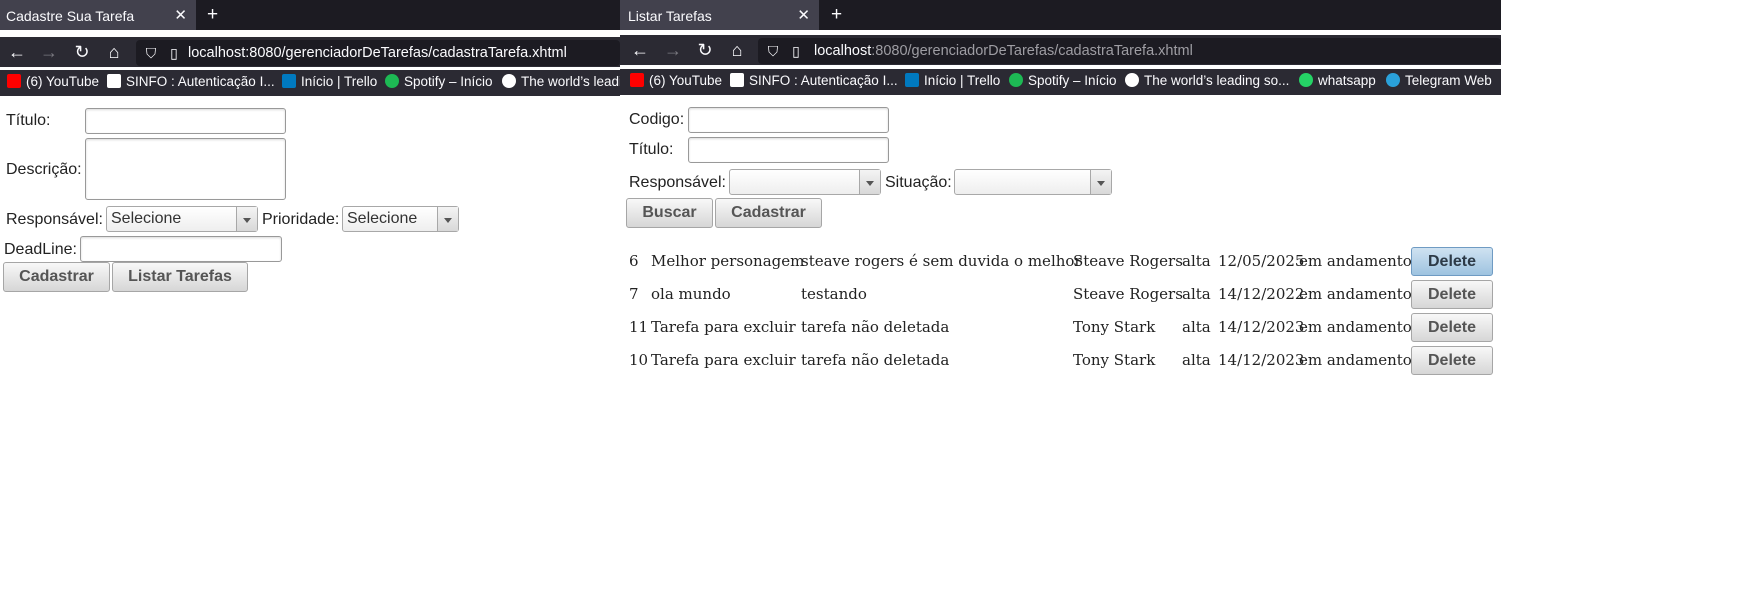 This screenshot has height=591, width=1747. Describe the element at coordinates (691, 294) in the screenshot. I see `cell-titulo: ola mundo` at that location.